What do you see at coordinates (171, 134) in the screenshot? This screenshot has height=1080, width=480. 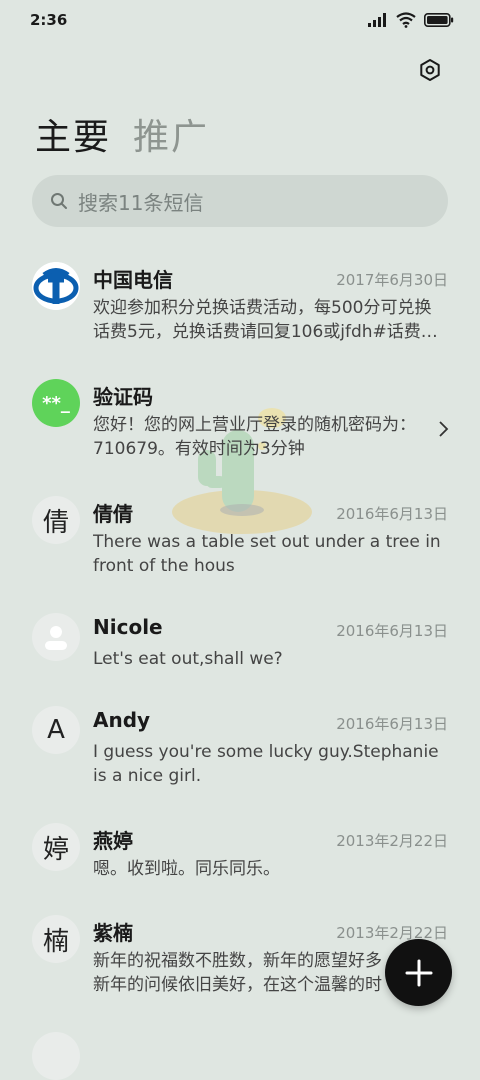 I see `tab-promotions: 推广` at bounding box center [171, 134].